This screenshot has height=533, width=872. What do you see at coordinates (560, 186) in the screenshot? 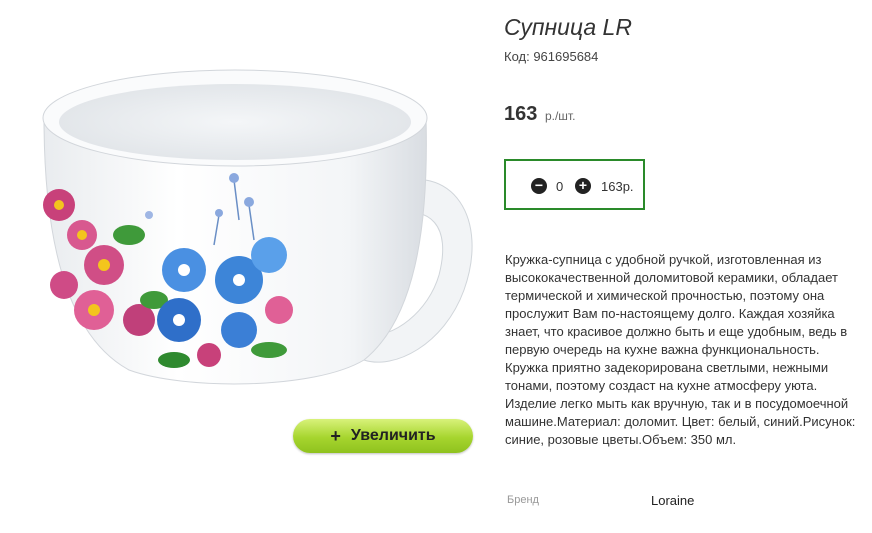
I see `quantity-value: 0` at bounding box center [560, 186].